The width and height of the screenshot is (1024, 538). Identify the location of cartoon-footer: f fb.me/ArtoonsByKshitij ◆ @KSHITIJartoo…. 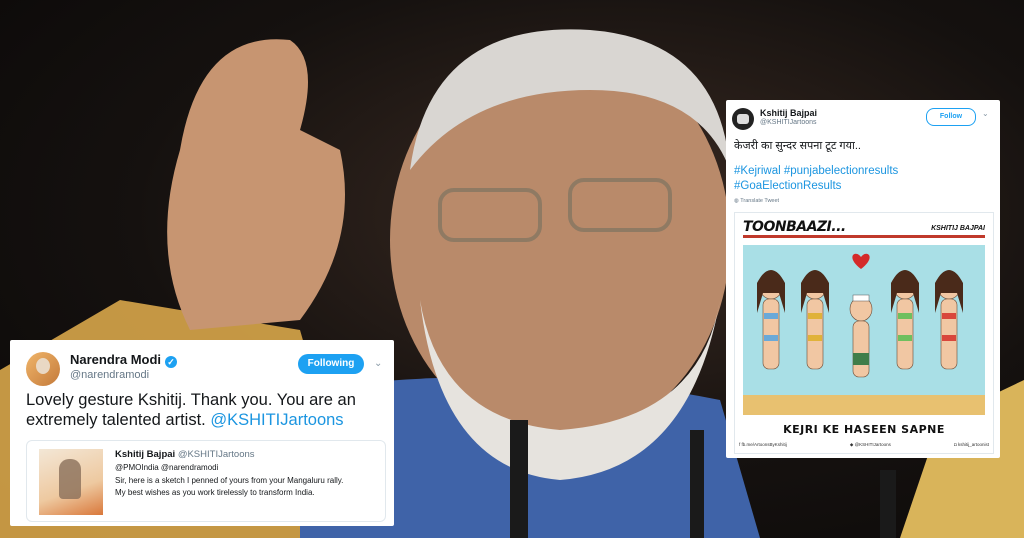
(864, 445).